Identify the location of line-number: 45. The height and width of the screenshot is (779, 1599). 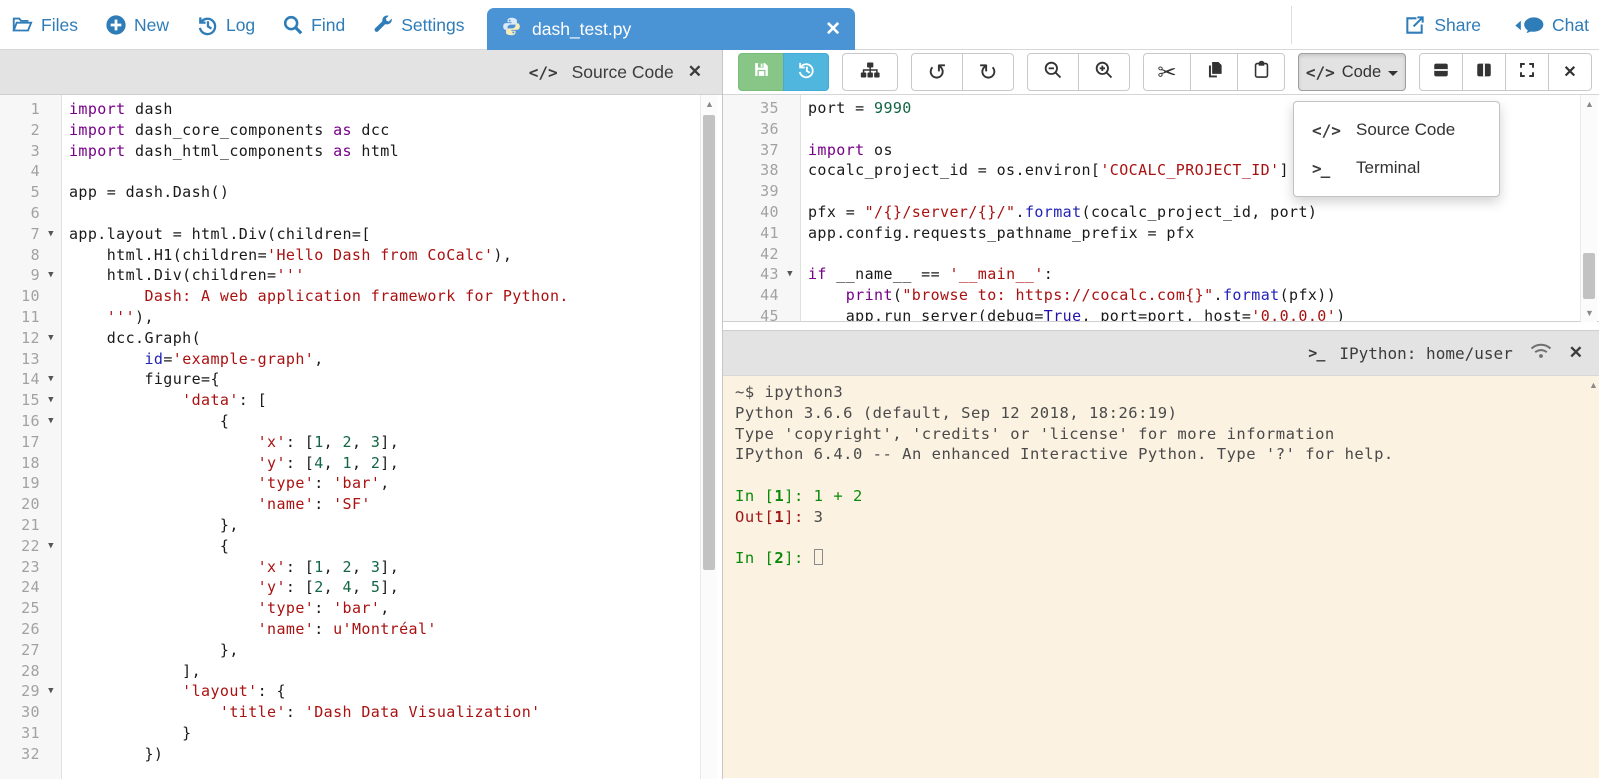
(769, 314).